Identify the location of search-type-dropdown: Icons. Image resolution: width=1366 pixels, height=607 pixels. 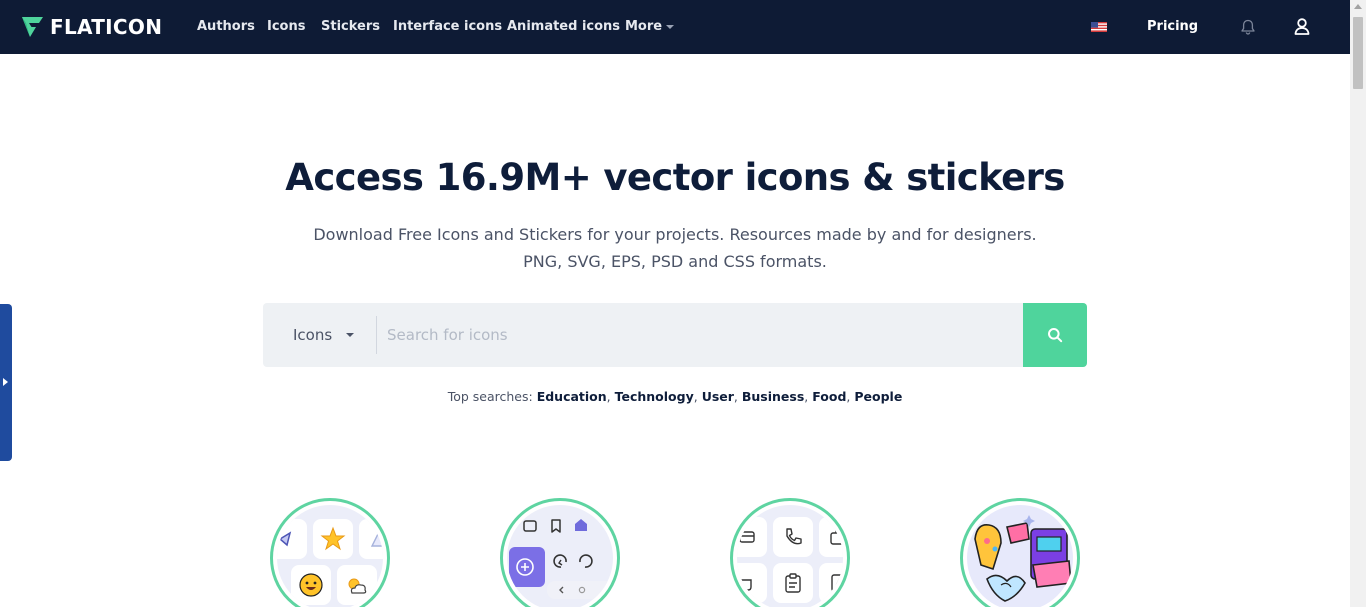
(319, 335).